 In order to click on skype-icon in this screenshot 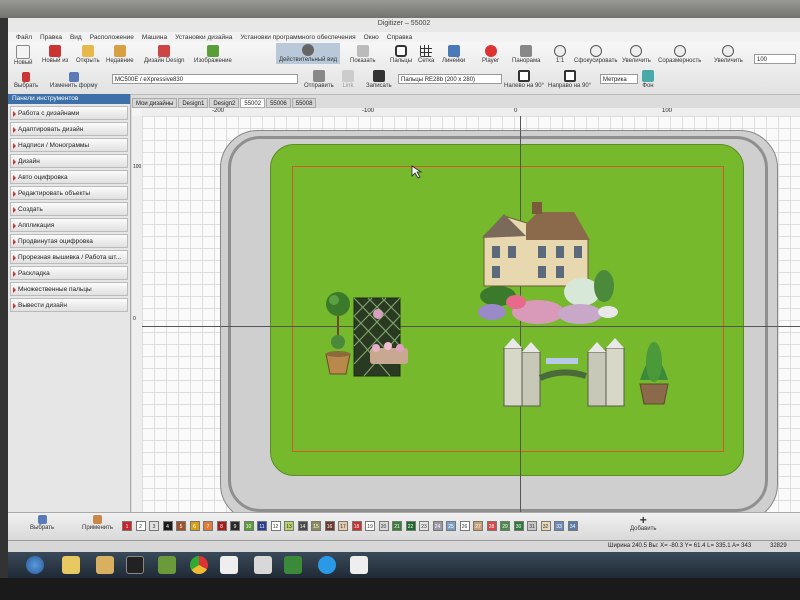, I will do `click(327, 565)`.